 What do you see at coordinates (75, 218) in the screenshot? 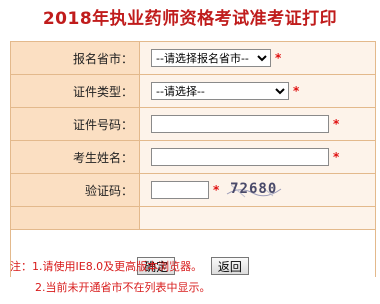
I see `blank-label-cell` at bounding box center [75, 218].